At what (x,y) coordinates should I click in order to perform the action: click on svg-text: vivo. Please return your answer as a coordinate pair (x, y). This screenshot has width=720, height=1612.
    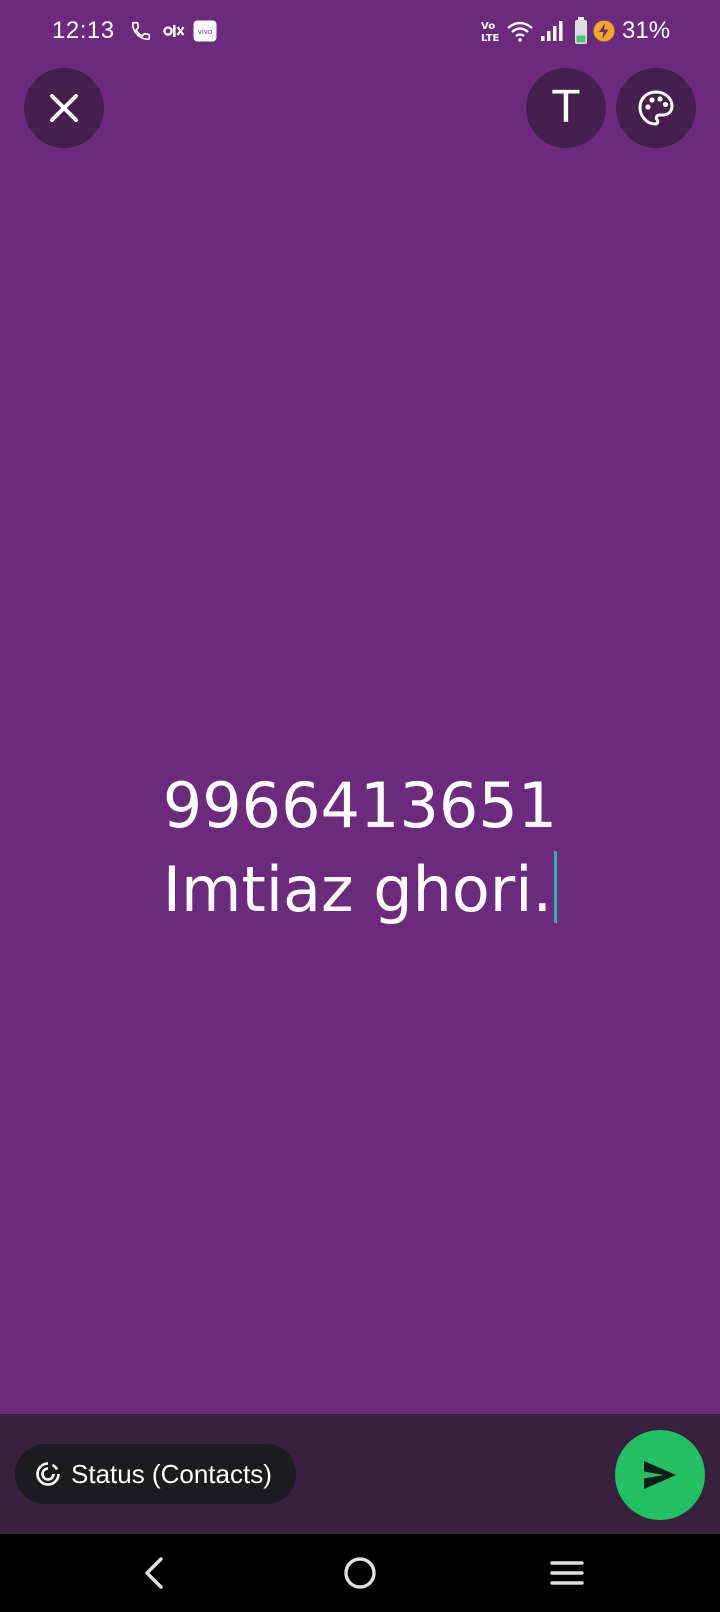
    Looking at the image, I should click on (205, 32).